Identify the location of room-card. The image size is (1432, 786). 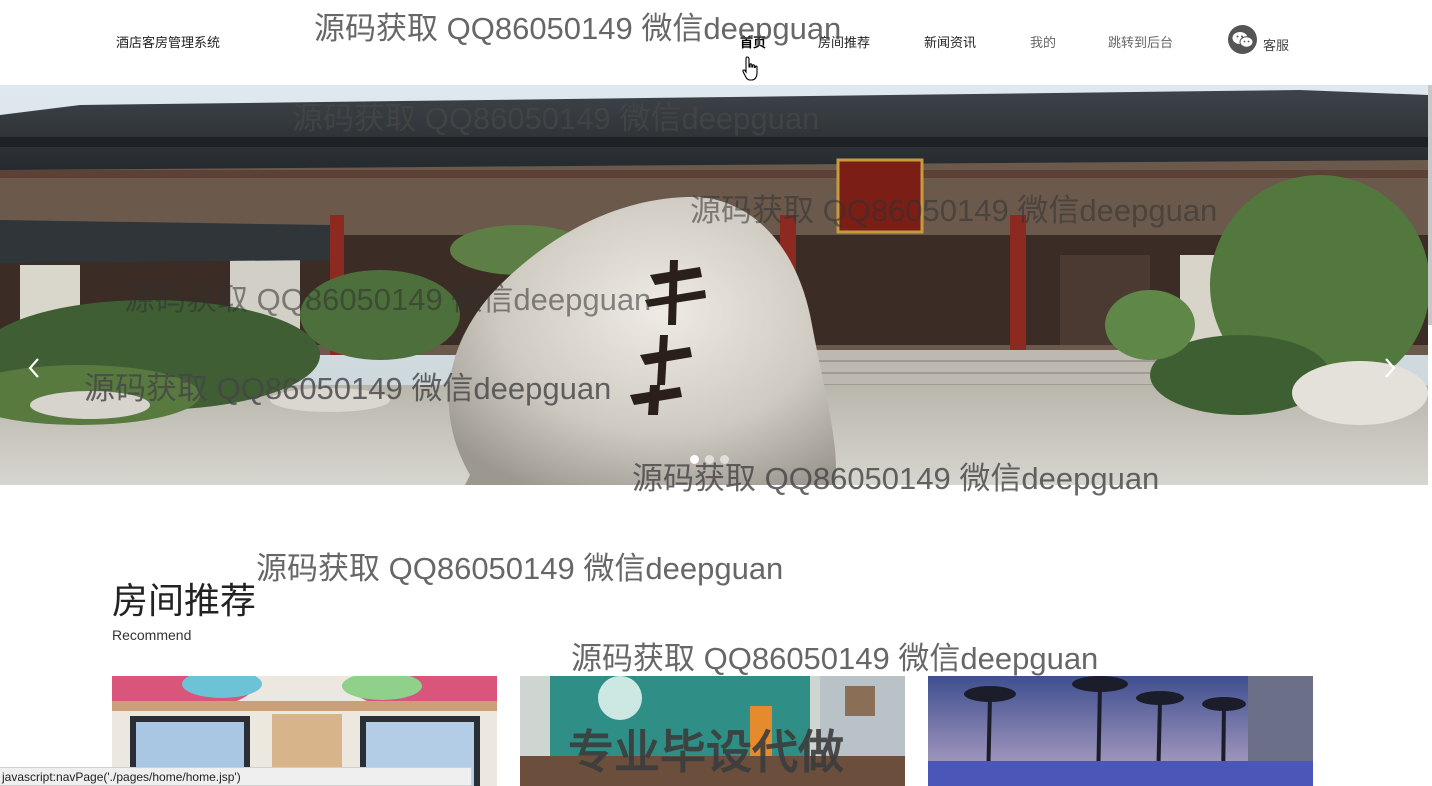
(1120, 731).